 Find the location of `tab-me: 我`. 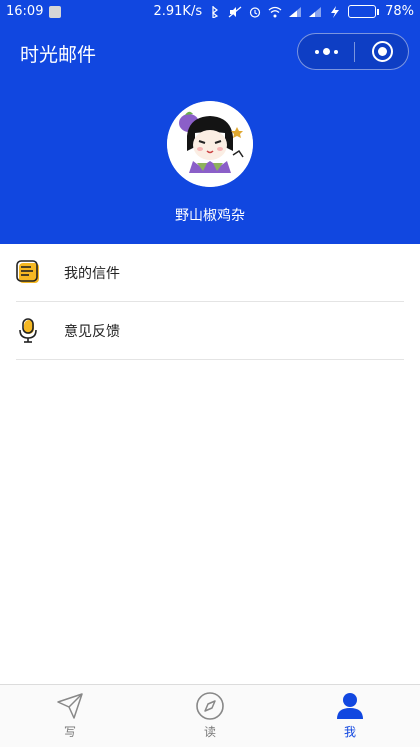

tab-me: 我 is located at coordinates (350, 716).